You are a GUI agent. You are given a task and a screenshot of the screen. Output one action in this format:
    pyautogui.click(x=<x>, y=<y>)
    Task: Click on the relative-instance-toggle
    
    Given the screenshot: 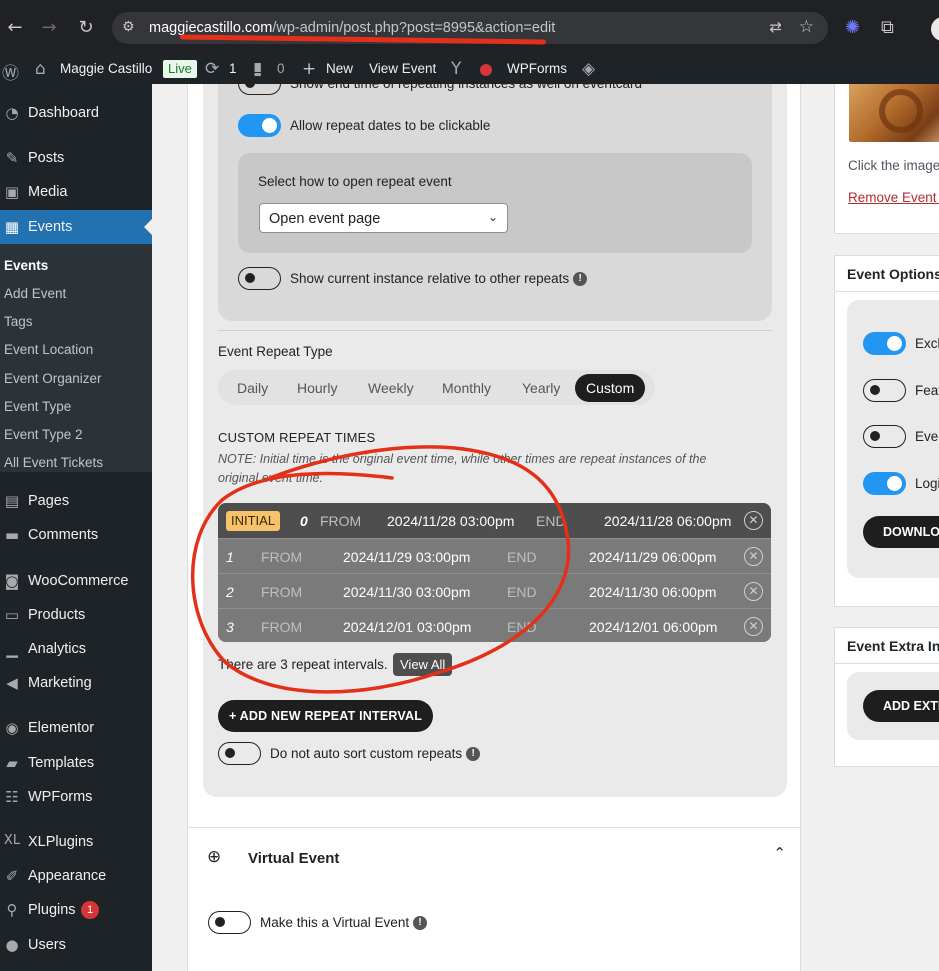 What is the action you would take?
    pyautogui.click(x=259, y=278)
    